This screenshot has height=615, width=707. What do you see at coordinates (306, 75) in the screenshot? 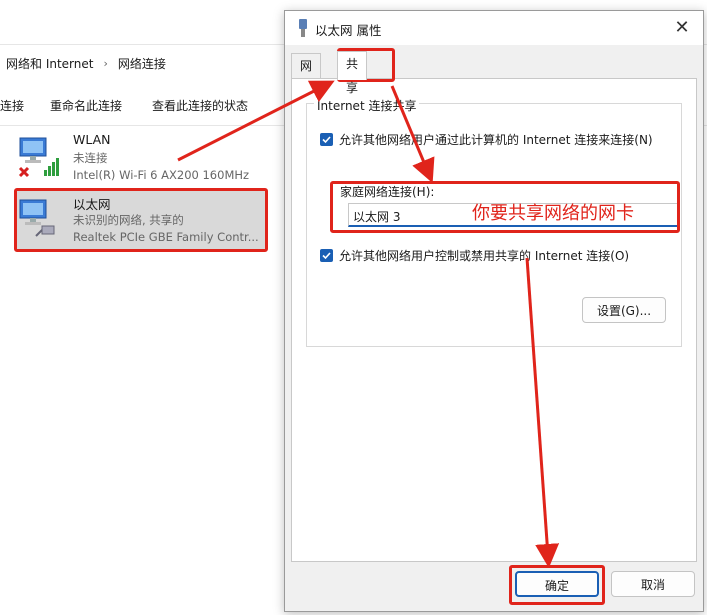
I see `tab-network: 网络` at bounding box center [306, 75].